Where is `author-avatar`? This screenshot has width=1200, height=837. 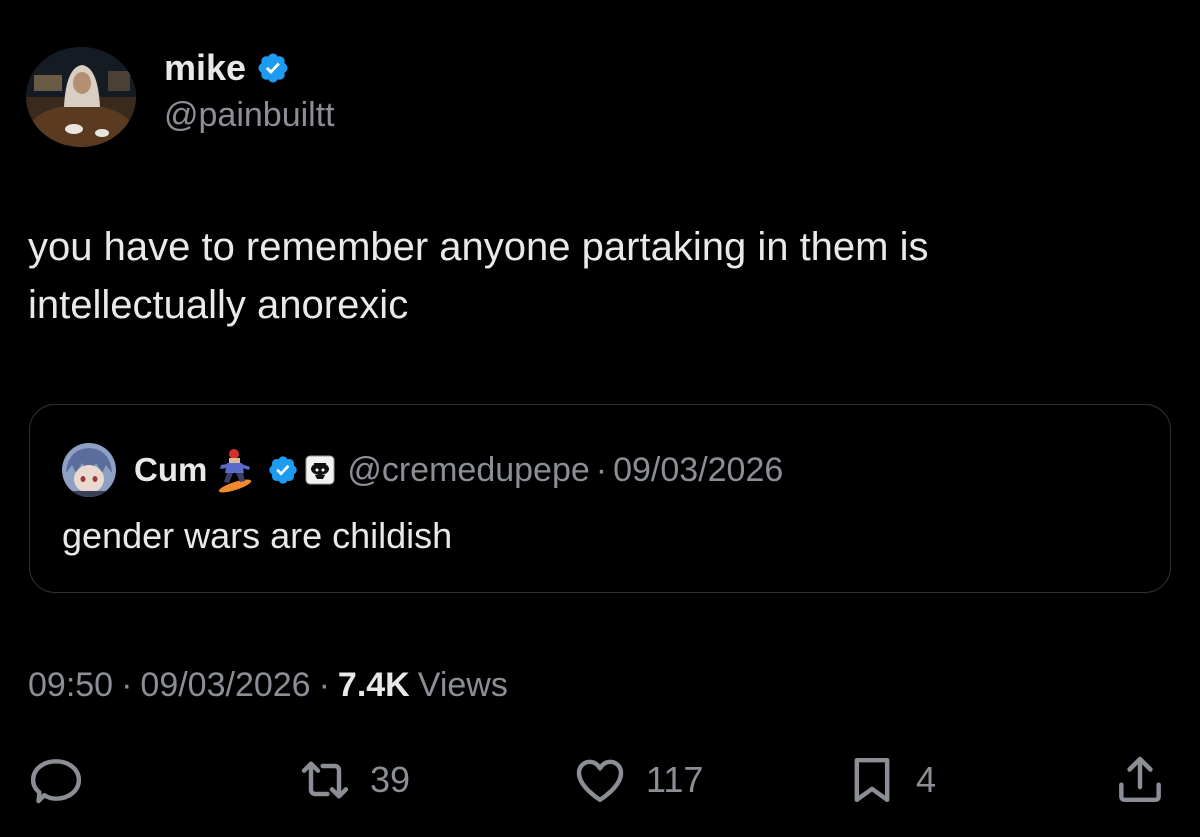 author-avatar is located at coordinates (81, 97).